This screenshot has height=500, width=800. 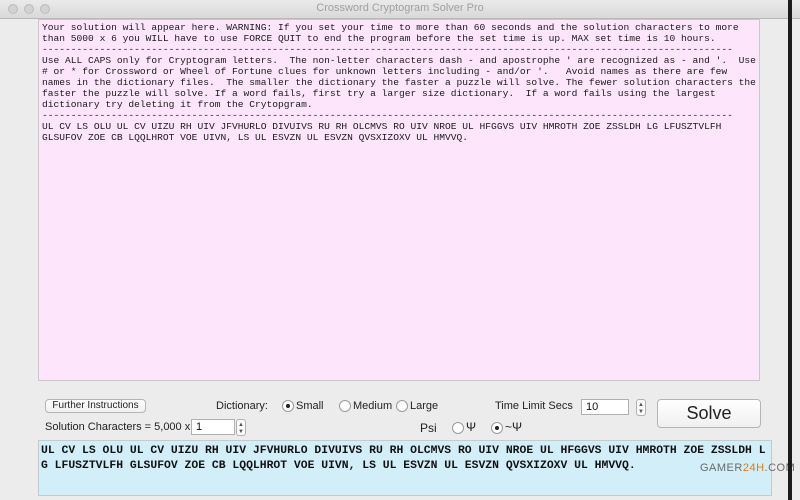 I want to click on dictionary-small-radio, so click(x=288, y=406).